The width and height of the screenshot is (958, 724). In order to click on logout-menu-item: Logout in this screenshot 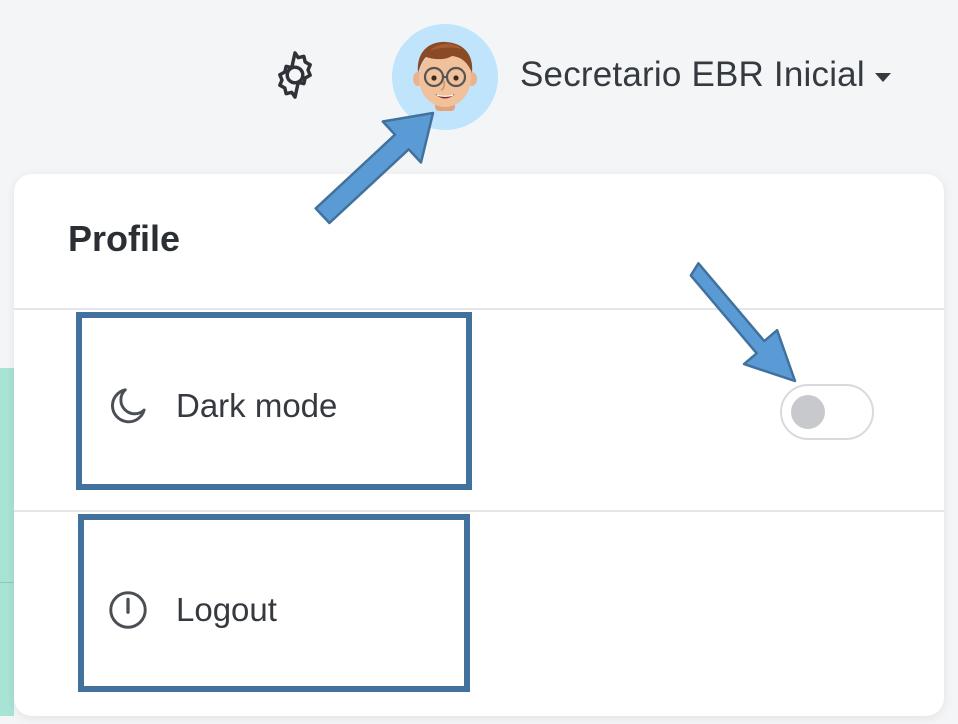, I will do `click(191, 610)`.